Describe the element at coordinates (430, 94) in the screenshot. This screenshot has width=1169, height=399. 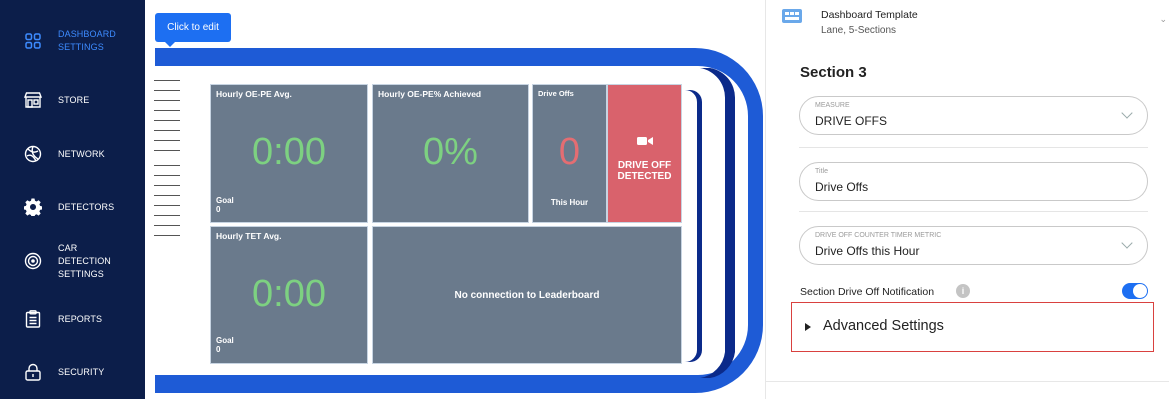
I see `tile-title: Hourly OE-PE% Achieved` at that location.